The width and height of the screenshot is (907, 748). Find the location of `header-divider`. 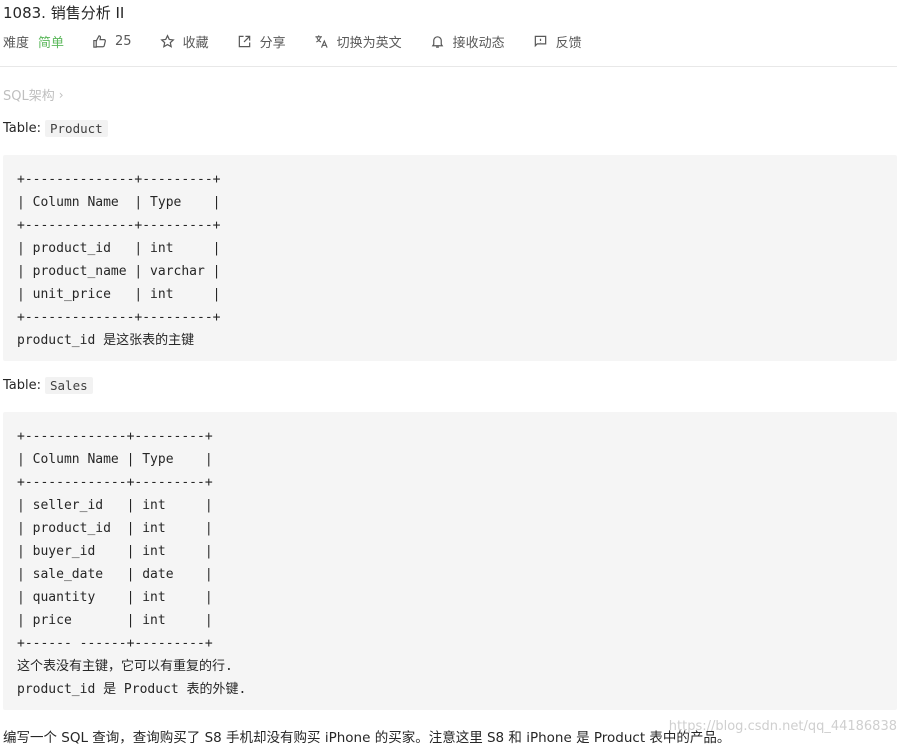

header-divider is located at coordinates (448, 66).